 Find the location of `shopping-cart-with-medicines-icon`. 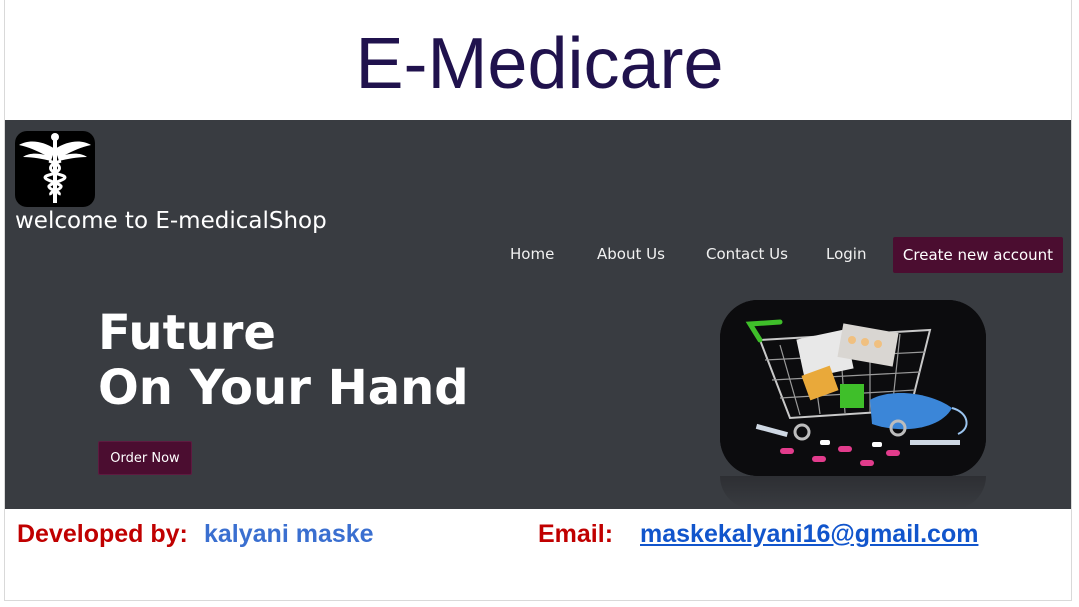

shopping-cart-with-medicines-icon is located at coordinates (853, 388).